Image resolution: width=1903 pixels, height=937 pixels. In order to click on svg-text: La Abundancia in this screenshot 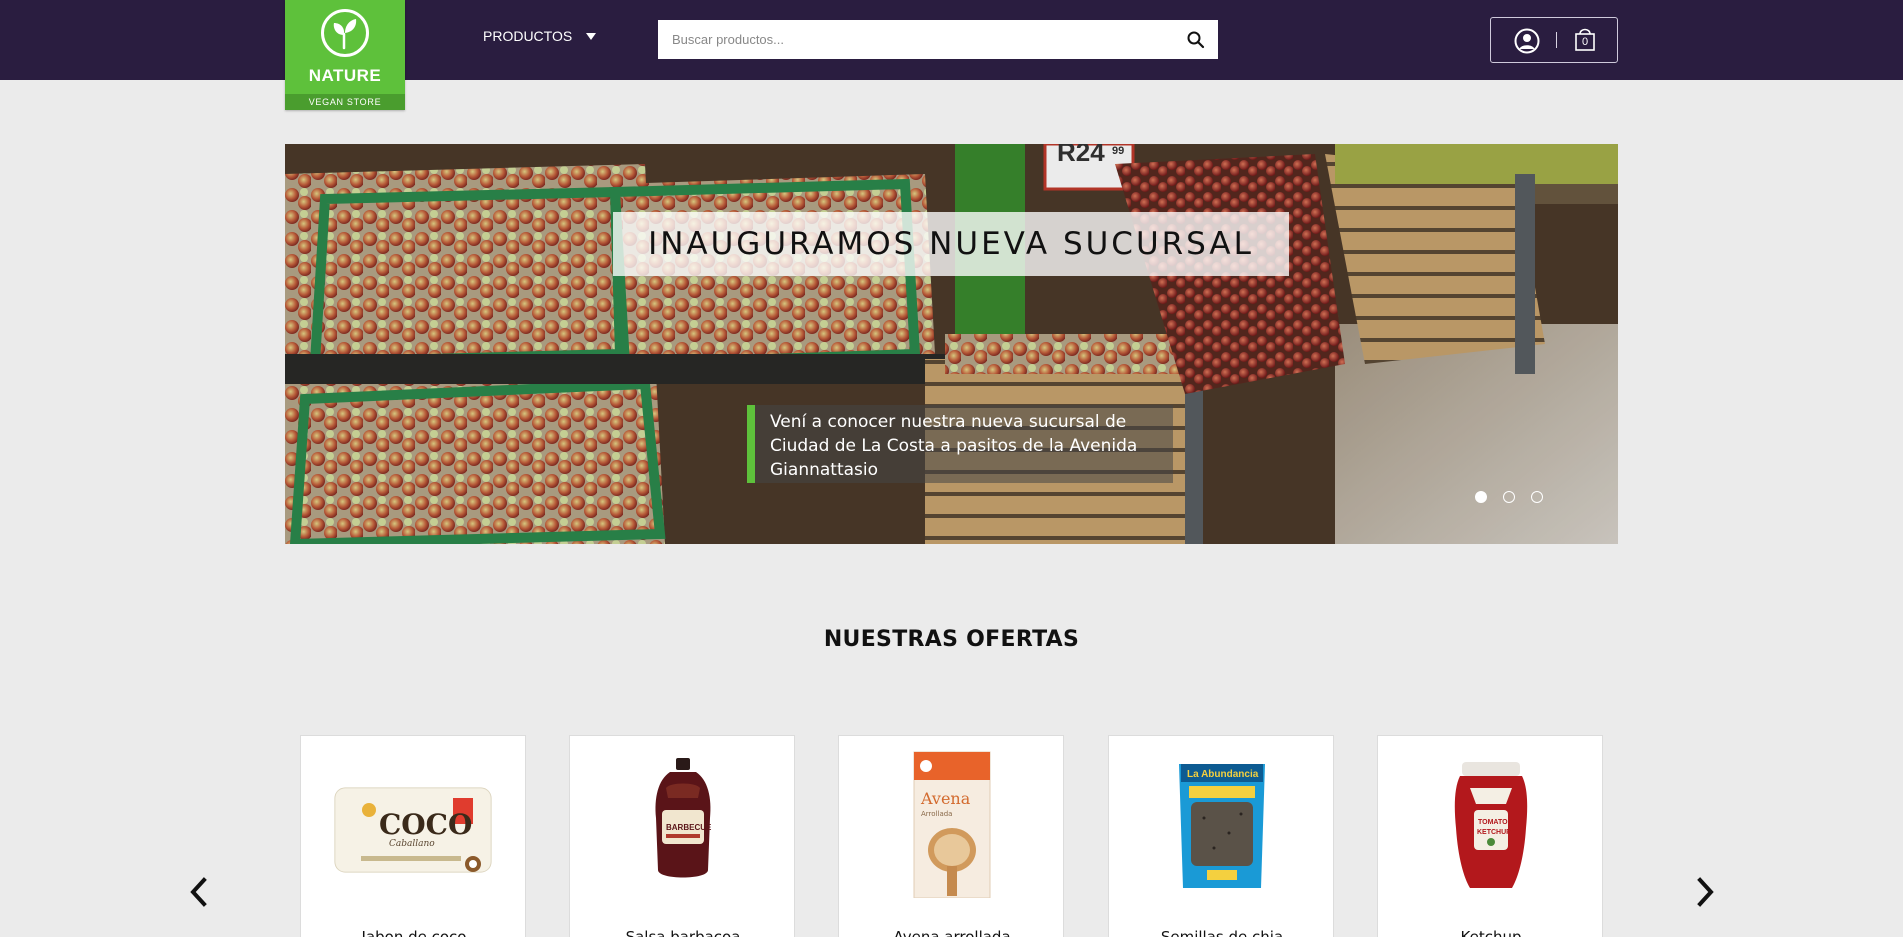, I will do `click(1223, 774)`.